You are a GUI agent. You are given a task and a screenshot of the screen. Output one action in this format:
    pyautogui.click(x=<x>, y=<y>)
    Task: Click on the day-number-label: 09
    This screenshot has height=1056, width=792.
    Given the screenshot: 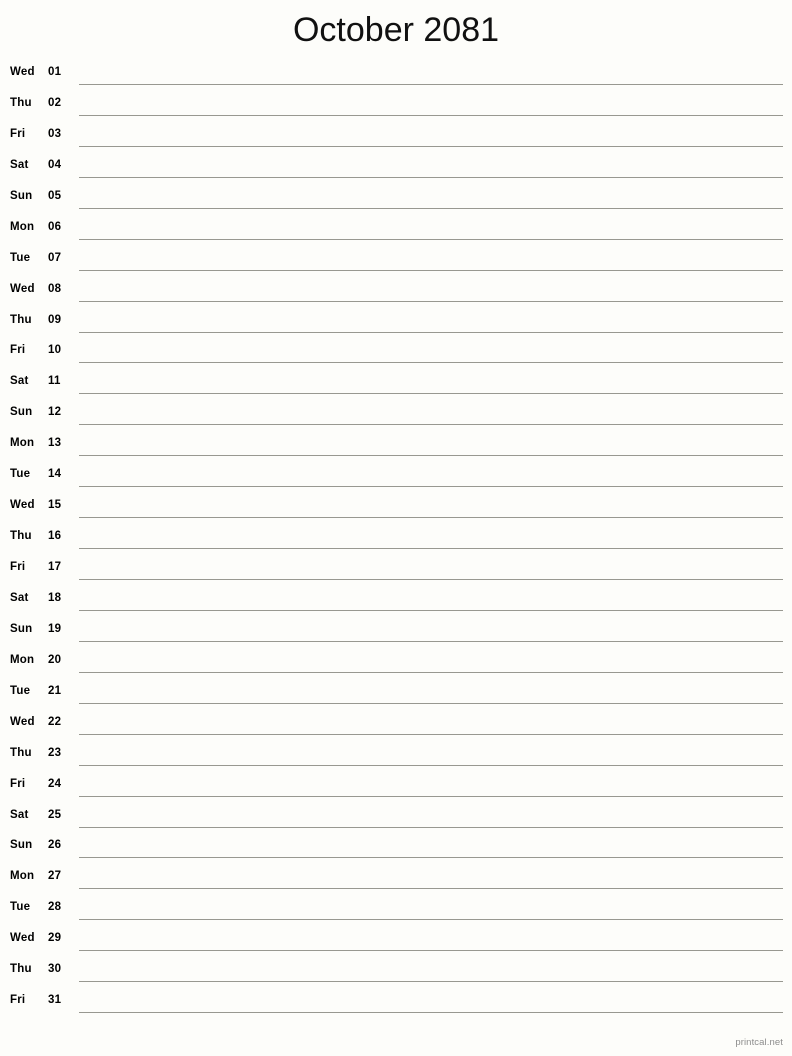 What is the action you would take?
    pyautogui.click(x=55, y=319)
    